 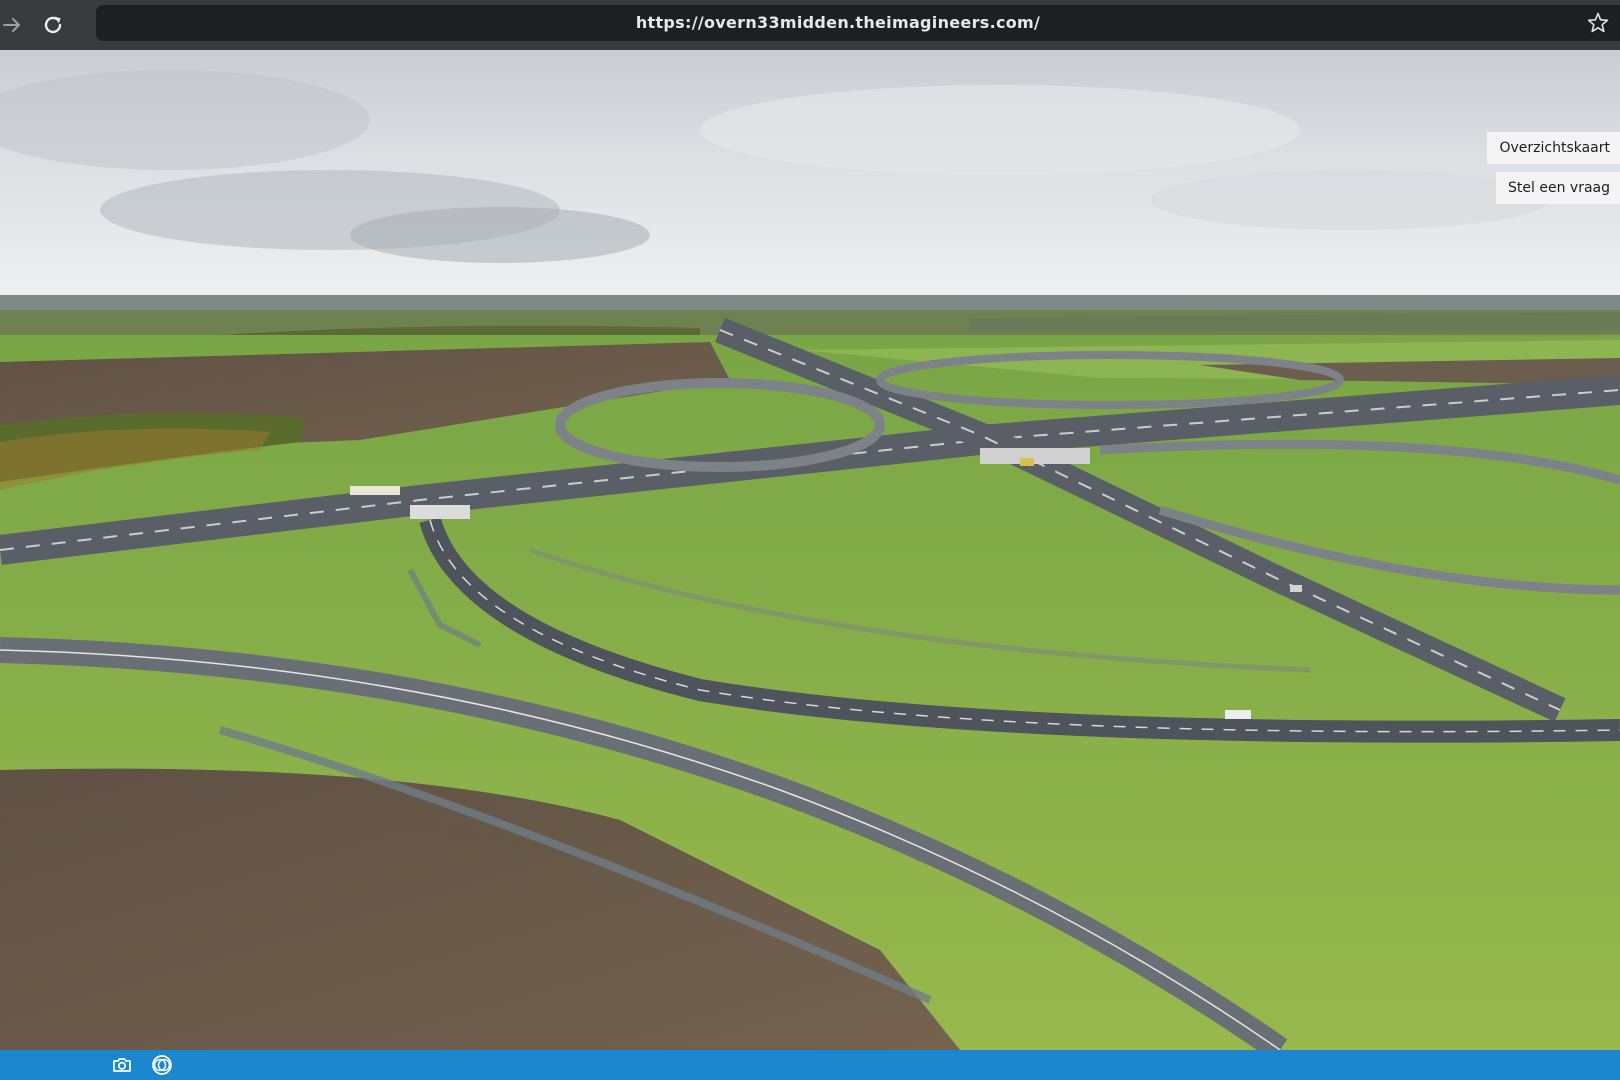 I want to click on bottom-toolbar, so click(x=810, y=1065).